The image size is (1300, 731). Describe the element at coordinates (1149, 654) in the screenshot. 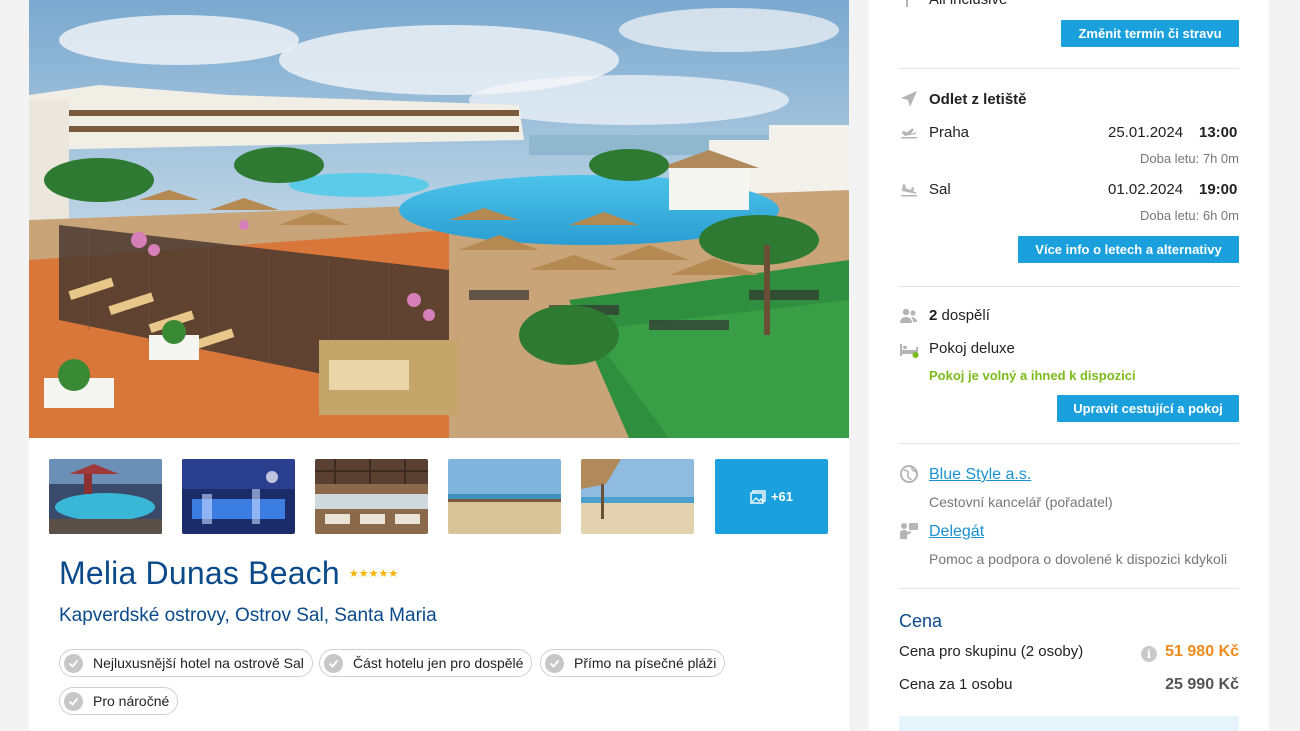

I see `info-icon: i` at that location.